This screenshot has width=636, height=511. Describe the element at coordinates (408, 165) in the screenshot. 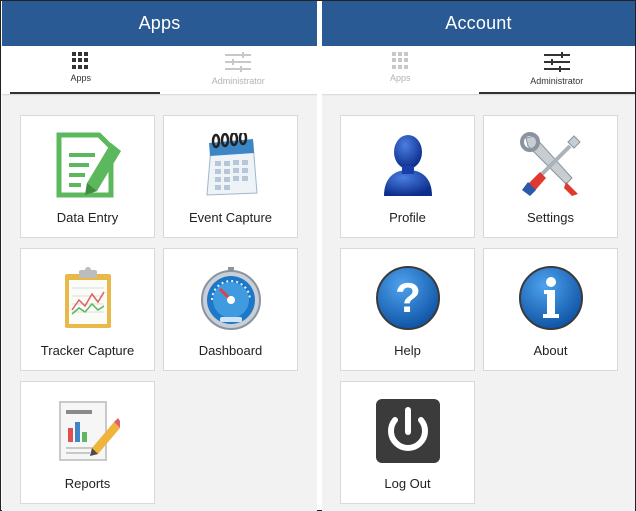

I see `user-silhouette-icon` at that location.